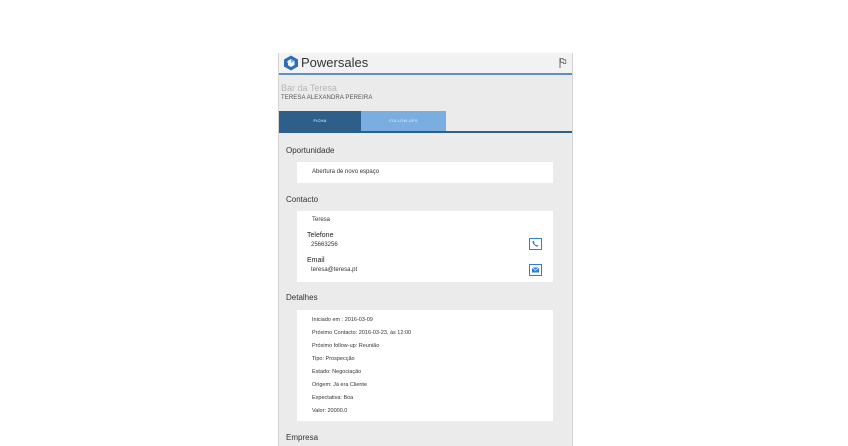 The width and height of the screenshot is (848, 446). Describe the element at coordinates (316, 260) in the screenshot. I see `email-label: Email` at that location.